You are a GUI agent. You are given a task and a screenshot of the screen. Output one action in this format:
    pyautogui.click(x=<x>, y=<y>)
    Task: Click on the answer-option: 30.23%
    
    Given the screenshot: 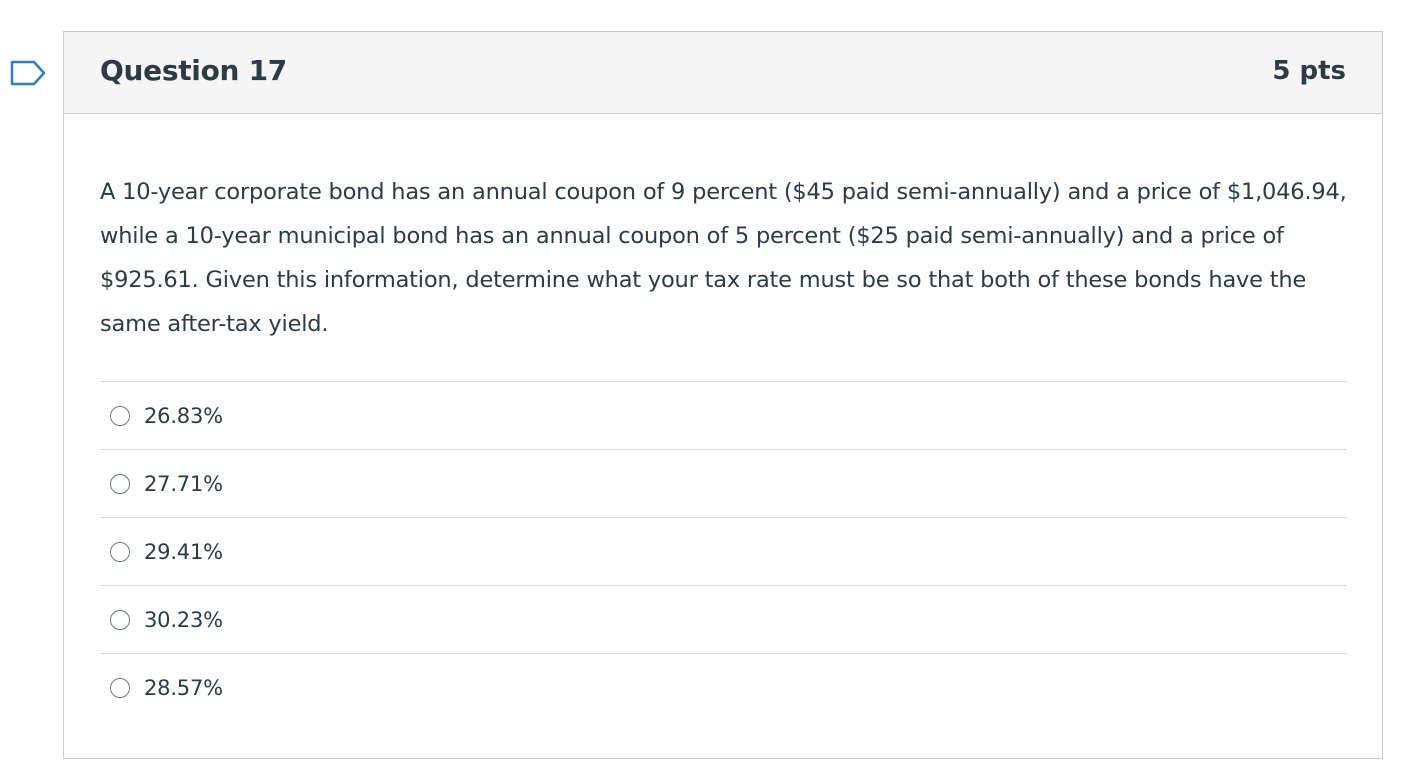 What is the action you would take?
    pyautogui.click(x=723, y=619)
    